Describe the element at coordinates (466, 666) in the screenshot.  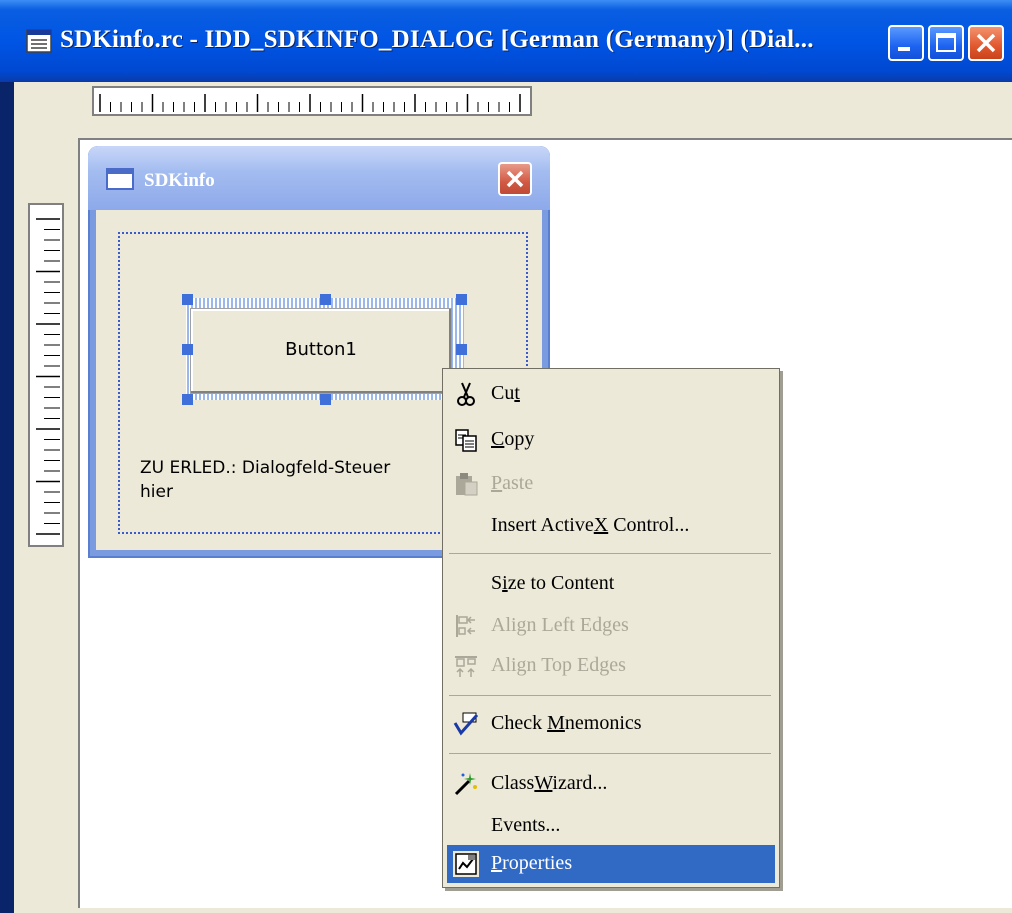
I see `align-top-icon` at that location.